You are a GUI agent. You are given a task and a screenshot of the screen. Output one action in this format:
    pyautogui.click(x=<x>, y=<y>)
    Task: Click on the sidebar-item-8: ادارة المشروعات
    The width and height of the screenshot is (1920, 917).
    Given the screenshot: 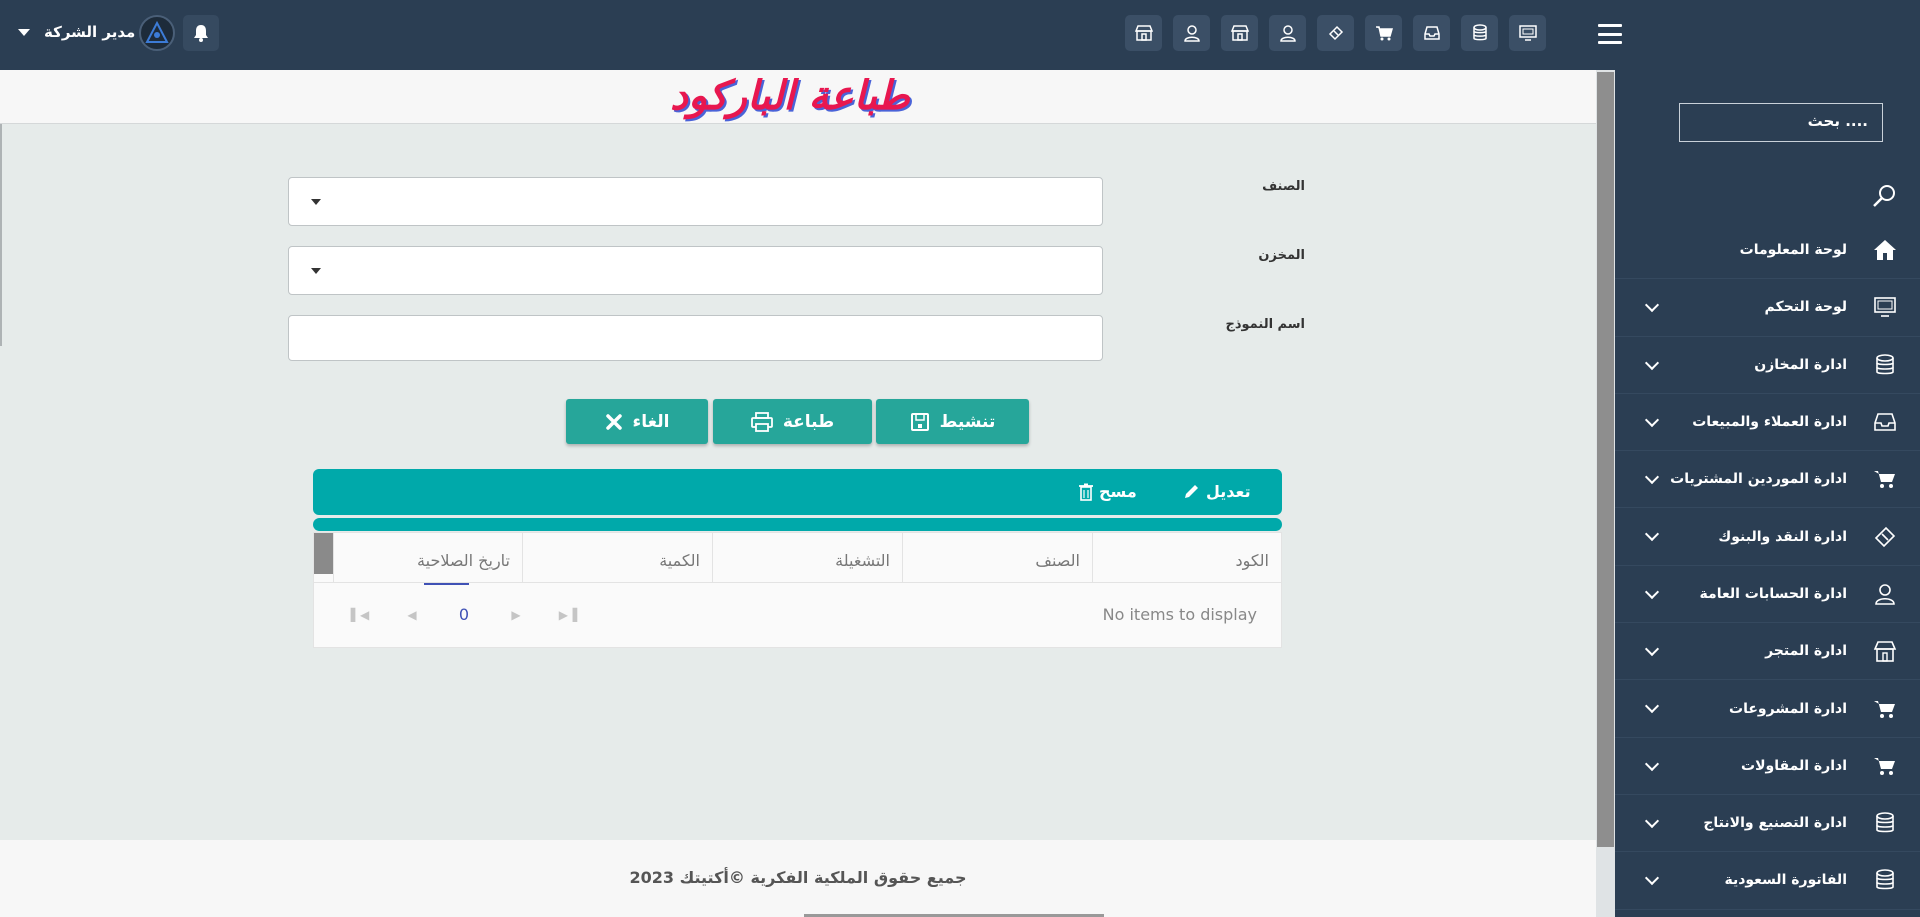 What is the action you would take?
    pyautogui.click(x=1767, y=709)
    